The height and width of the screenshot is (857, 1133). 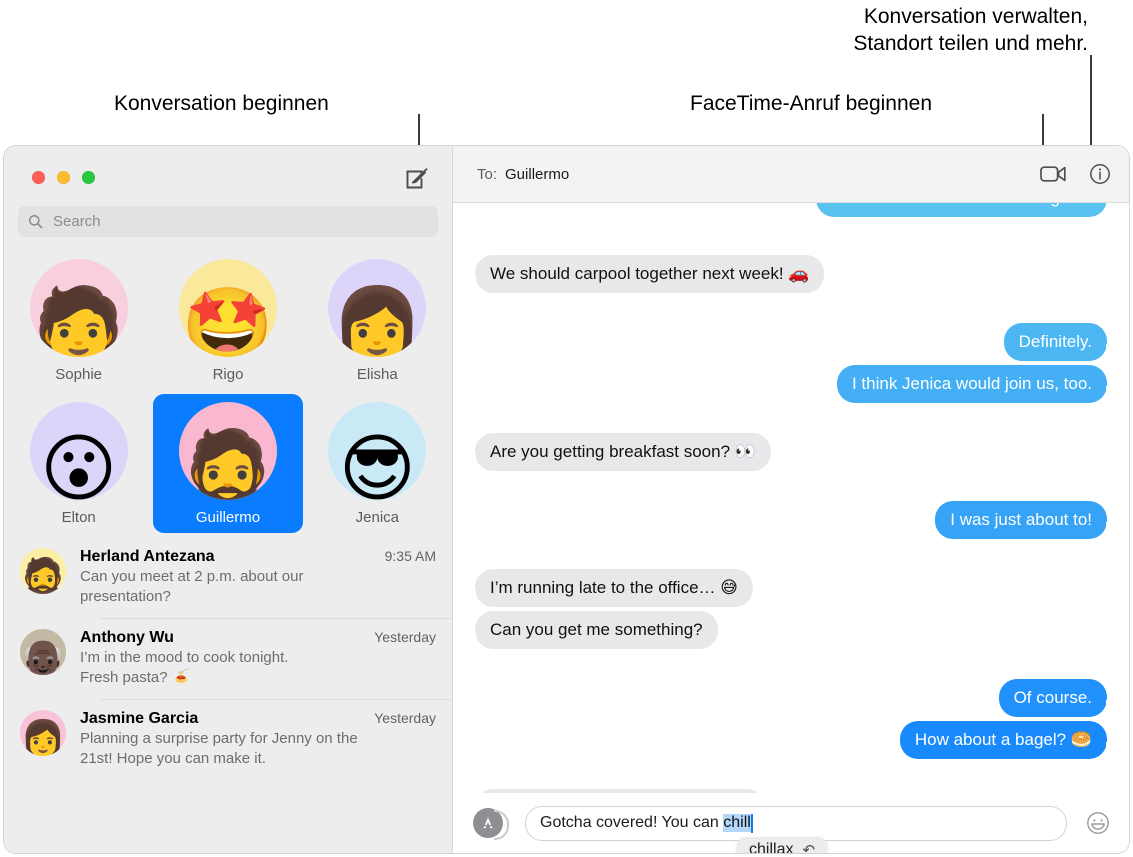 I want to click on search-field, so click(x=228, y=221).